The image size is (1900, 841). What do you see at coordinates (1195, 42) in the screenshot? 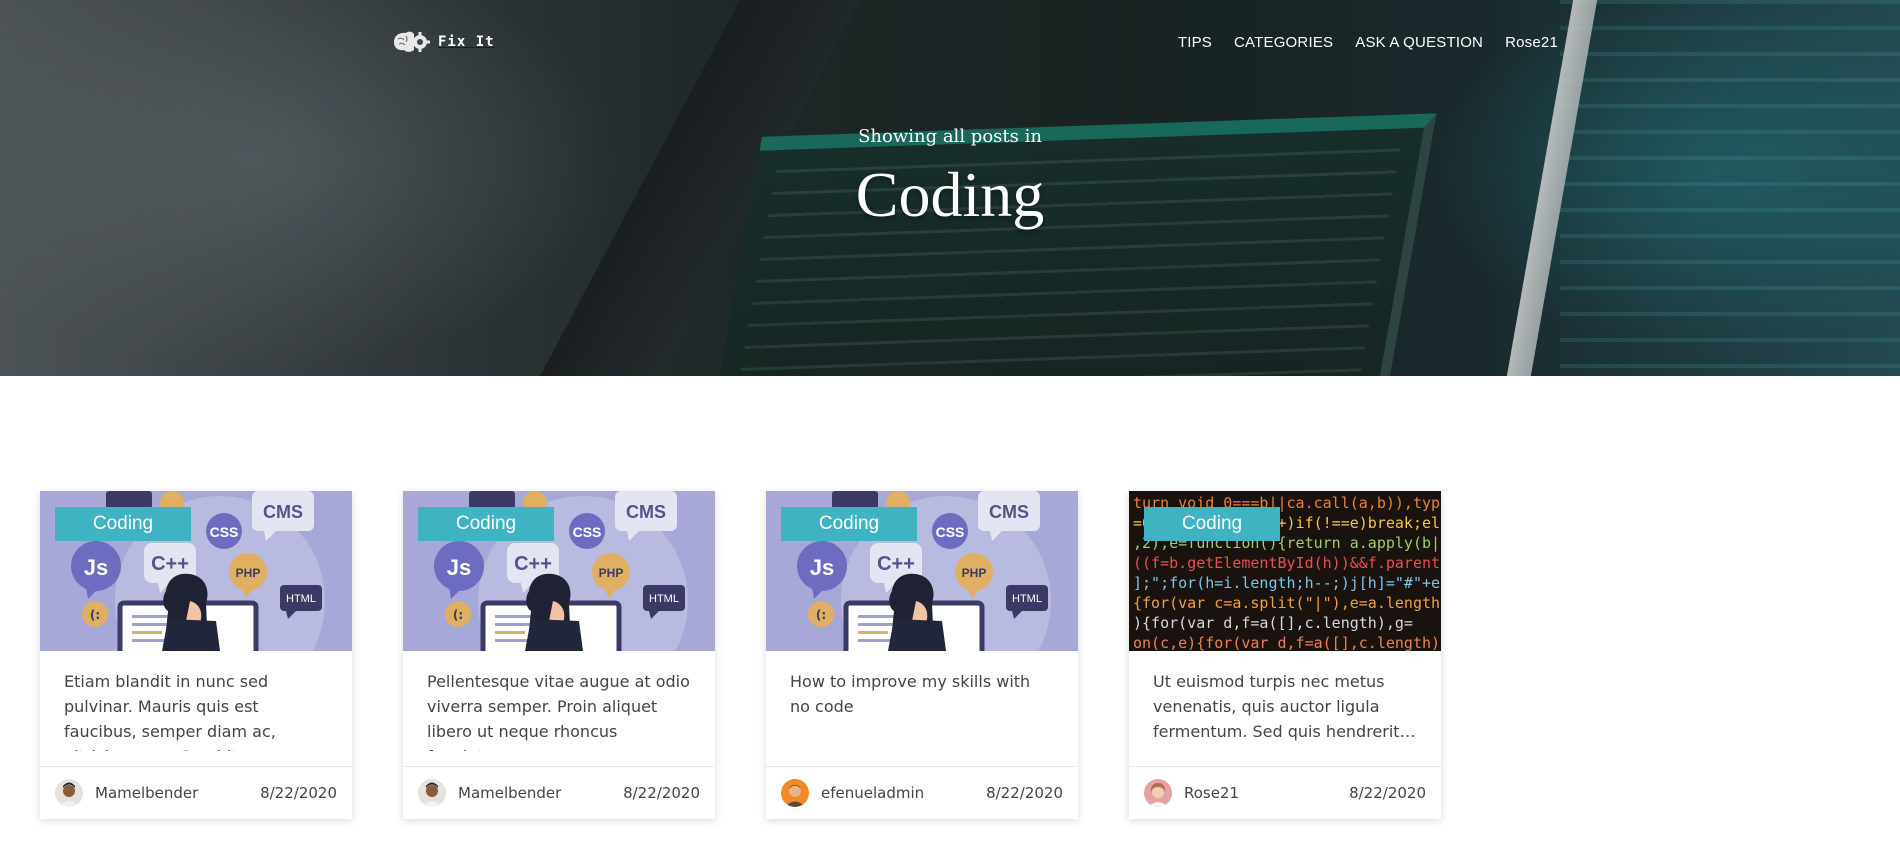
I see `nav-tips: TIPS` at bounding box center [1195, 42].